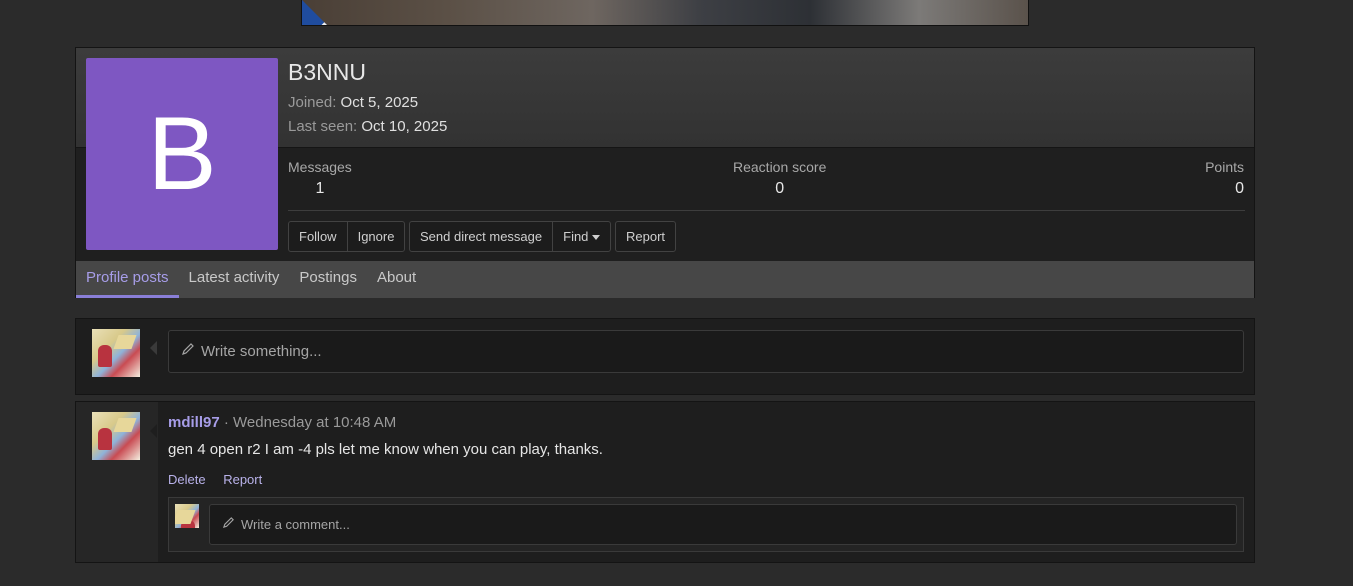  I want to click on stat-points: Points 0, so click(1224, 178).